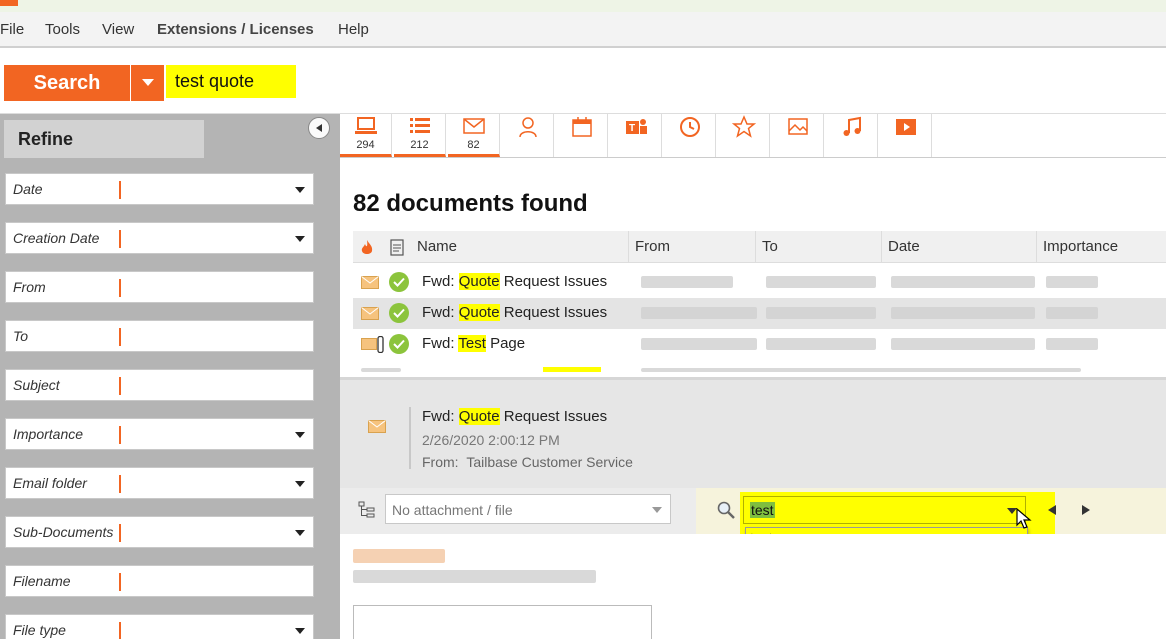 This screenshot has width=1166, height=639. What do you see at coordinates (67, 83) in the screenshot?
I see `search-button: Search` at bounding box center [67, 83].